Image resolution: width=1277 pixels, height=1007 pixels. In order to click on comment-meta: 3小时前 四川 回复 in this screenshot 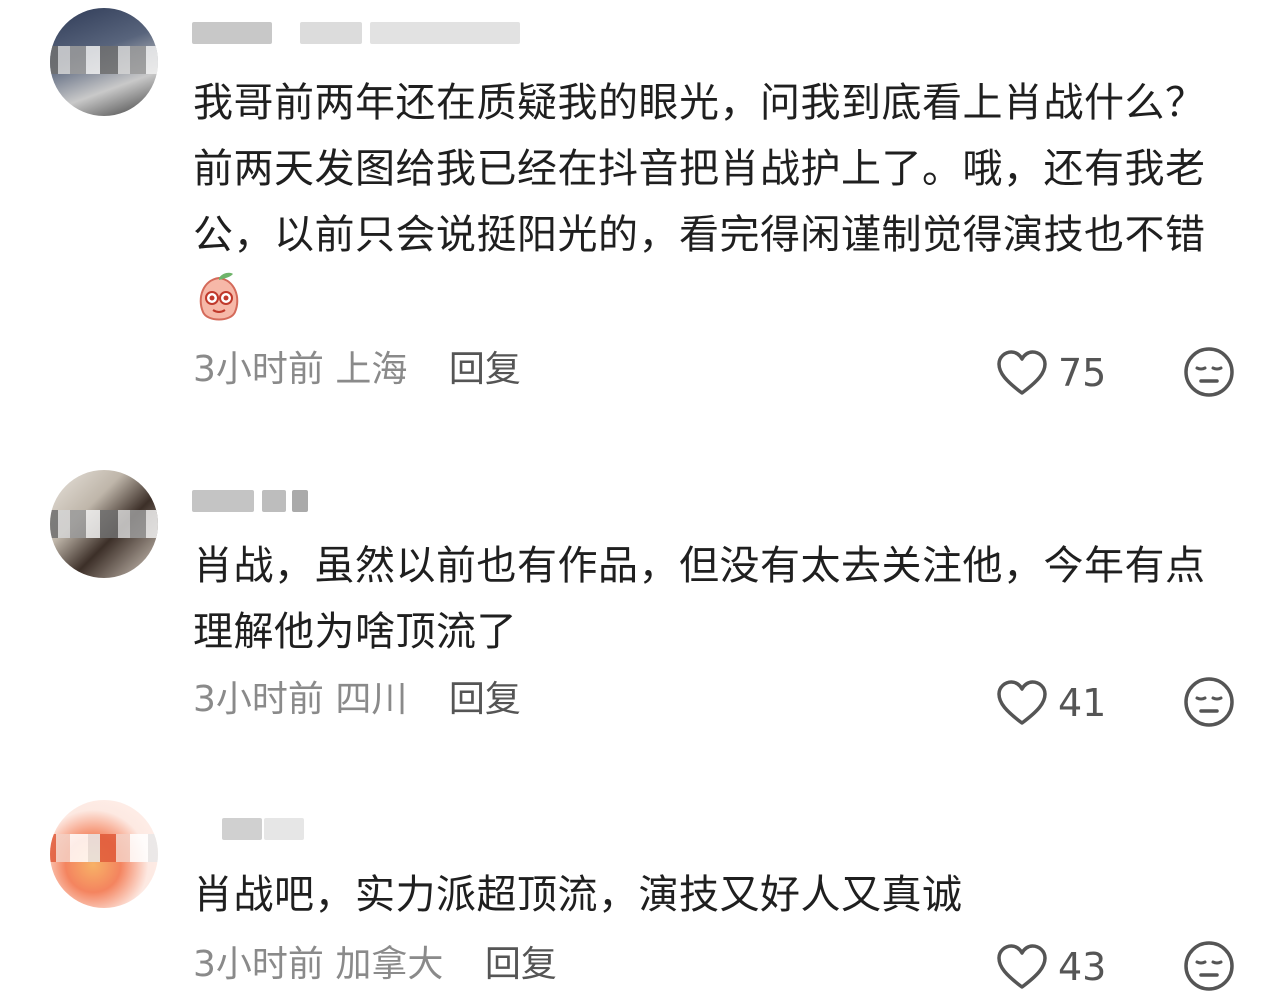, I will do `click(357, 700)`.